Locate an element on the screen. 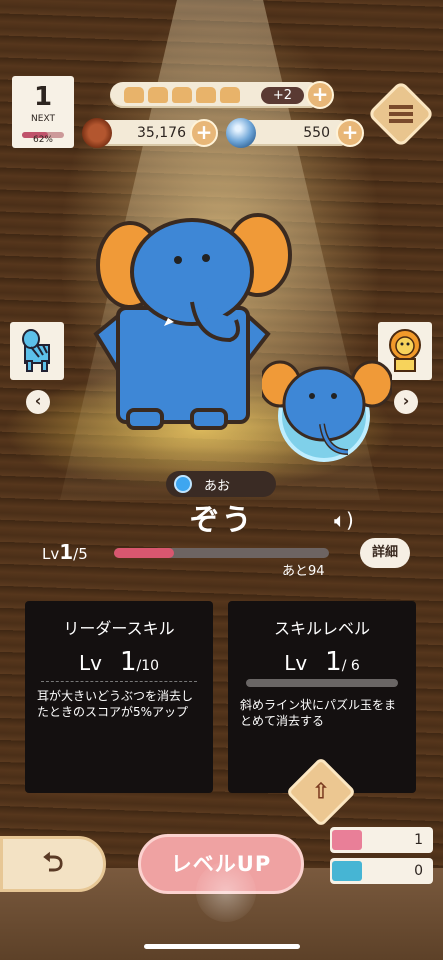  lv-max: /10 is located at coordinates (148, 666).